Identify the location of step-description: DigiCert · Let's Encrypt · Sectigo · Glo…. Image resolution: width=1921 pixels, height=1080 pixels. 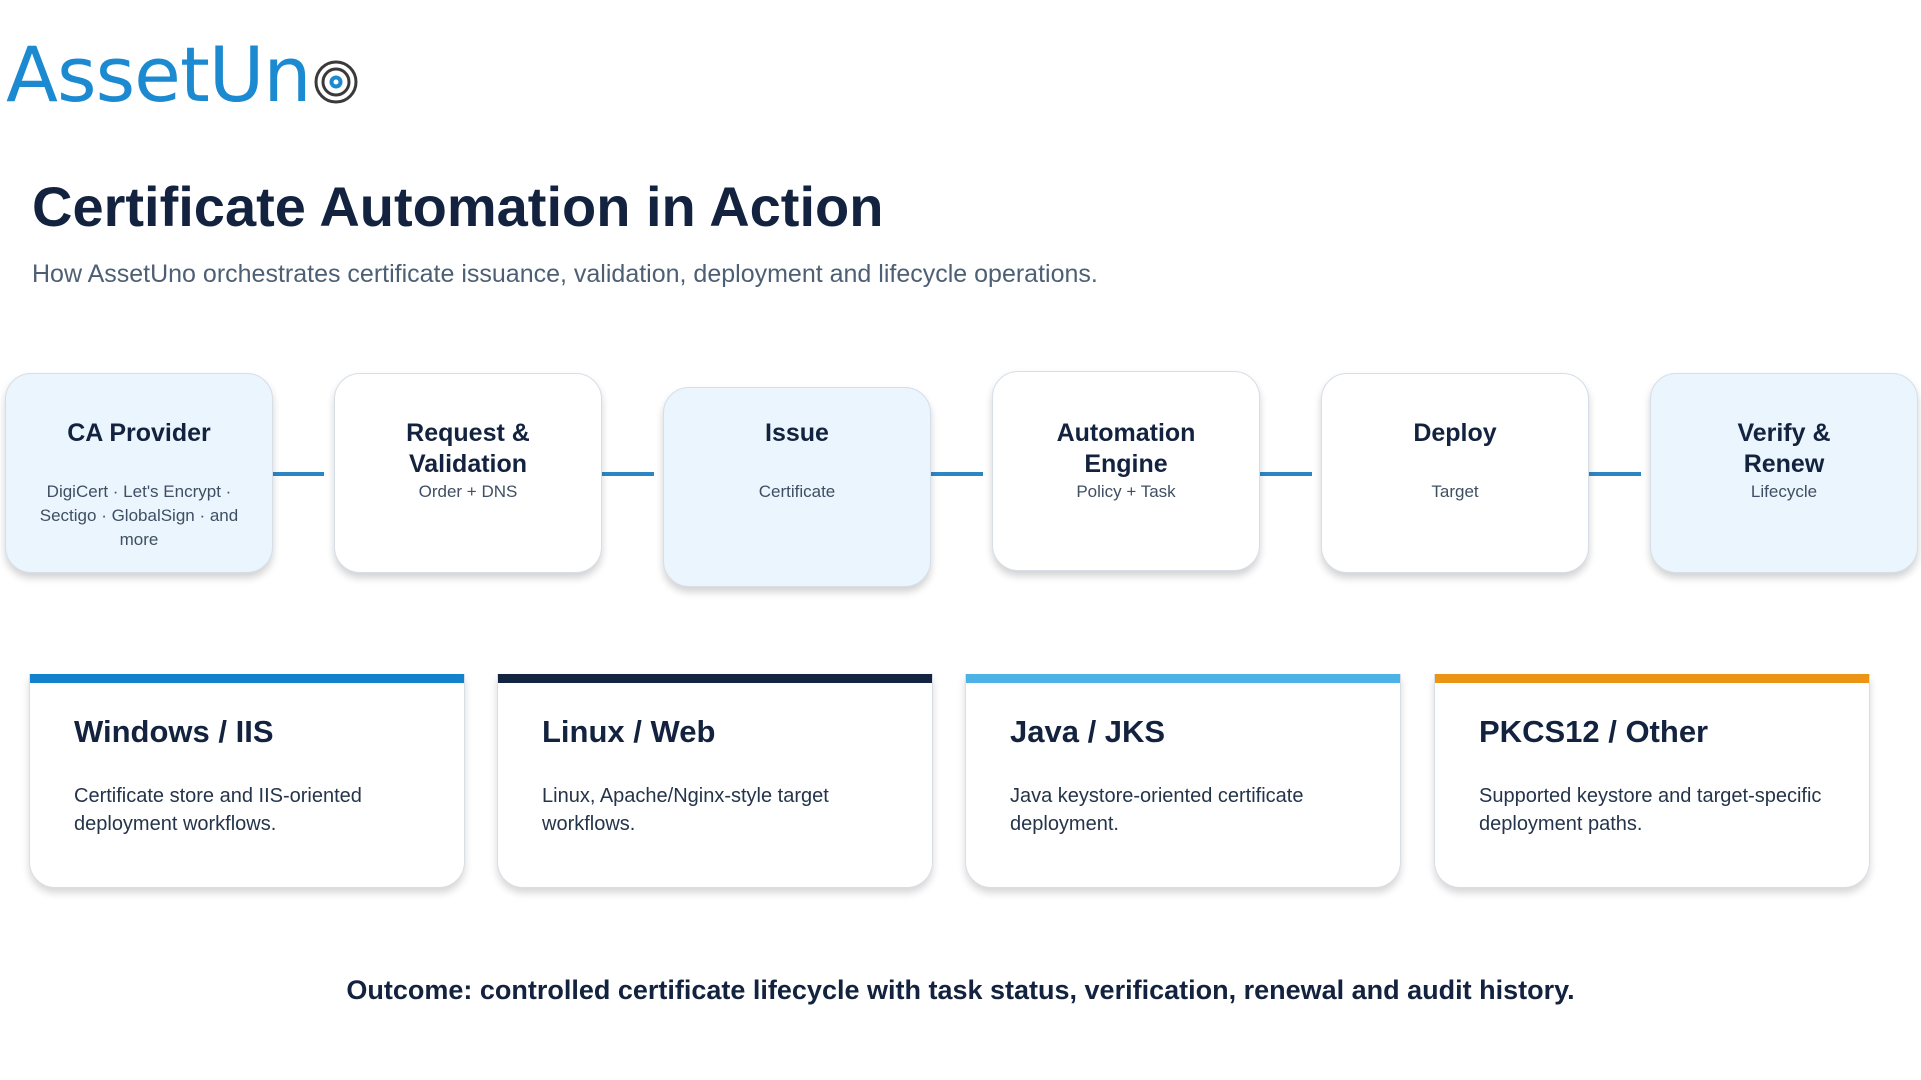
(139, 515).